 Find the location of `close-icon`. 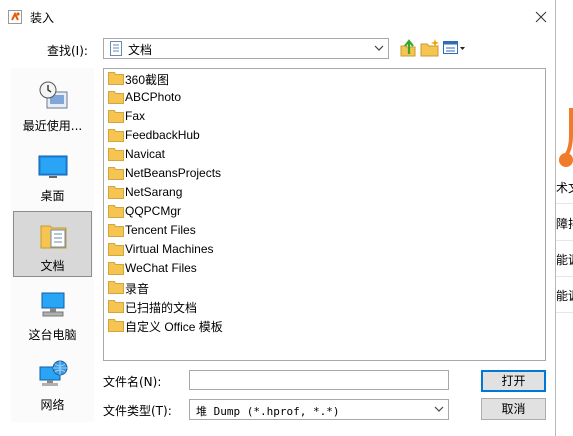

close-icon is located at coordinates (541, 17).